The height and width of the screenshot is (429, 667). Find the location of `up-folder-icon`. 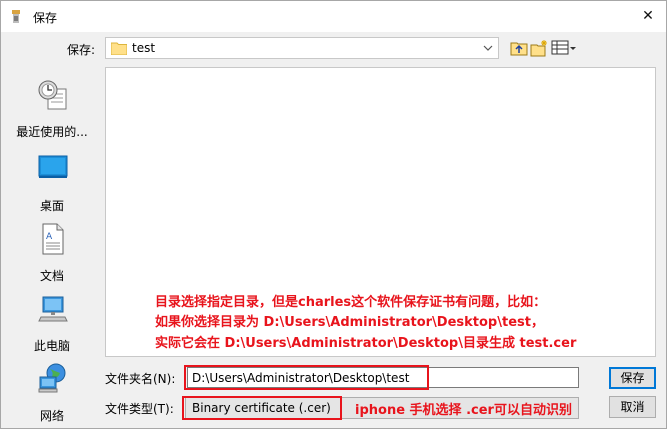

up-folder-icon is located at coordinates (519, 48).